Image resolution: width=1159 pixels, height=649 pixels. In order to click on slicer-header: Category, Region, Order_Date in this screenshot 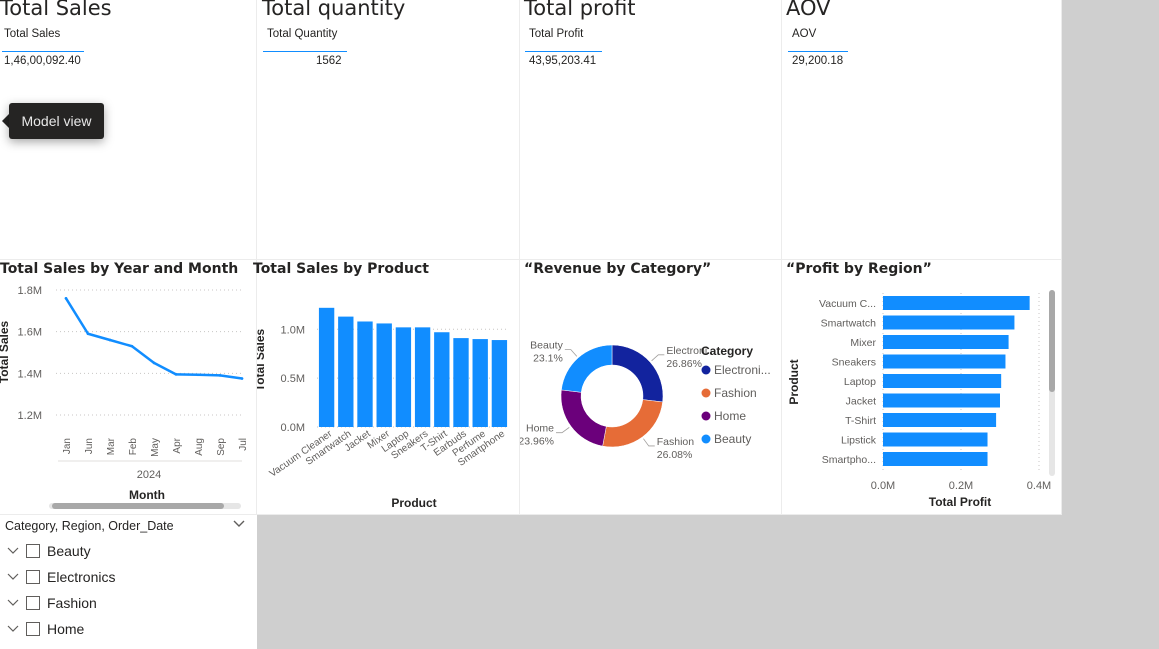, I will do `click(89, 526)`.